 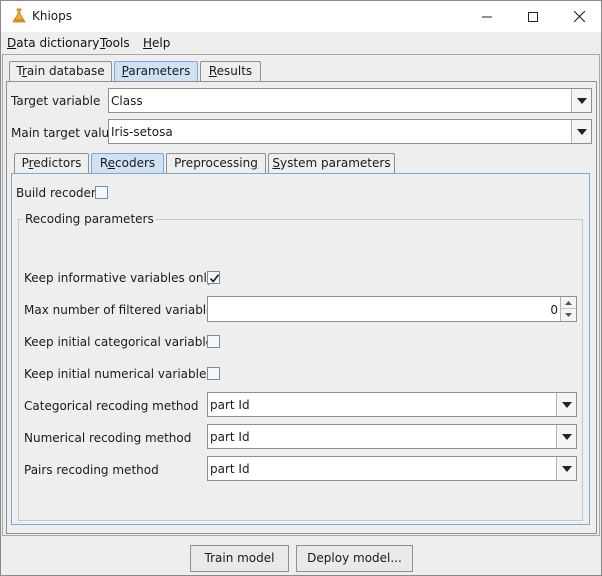 I want to click on categorical-method-select: part Id, so click(x=392, y=404).